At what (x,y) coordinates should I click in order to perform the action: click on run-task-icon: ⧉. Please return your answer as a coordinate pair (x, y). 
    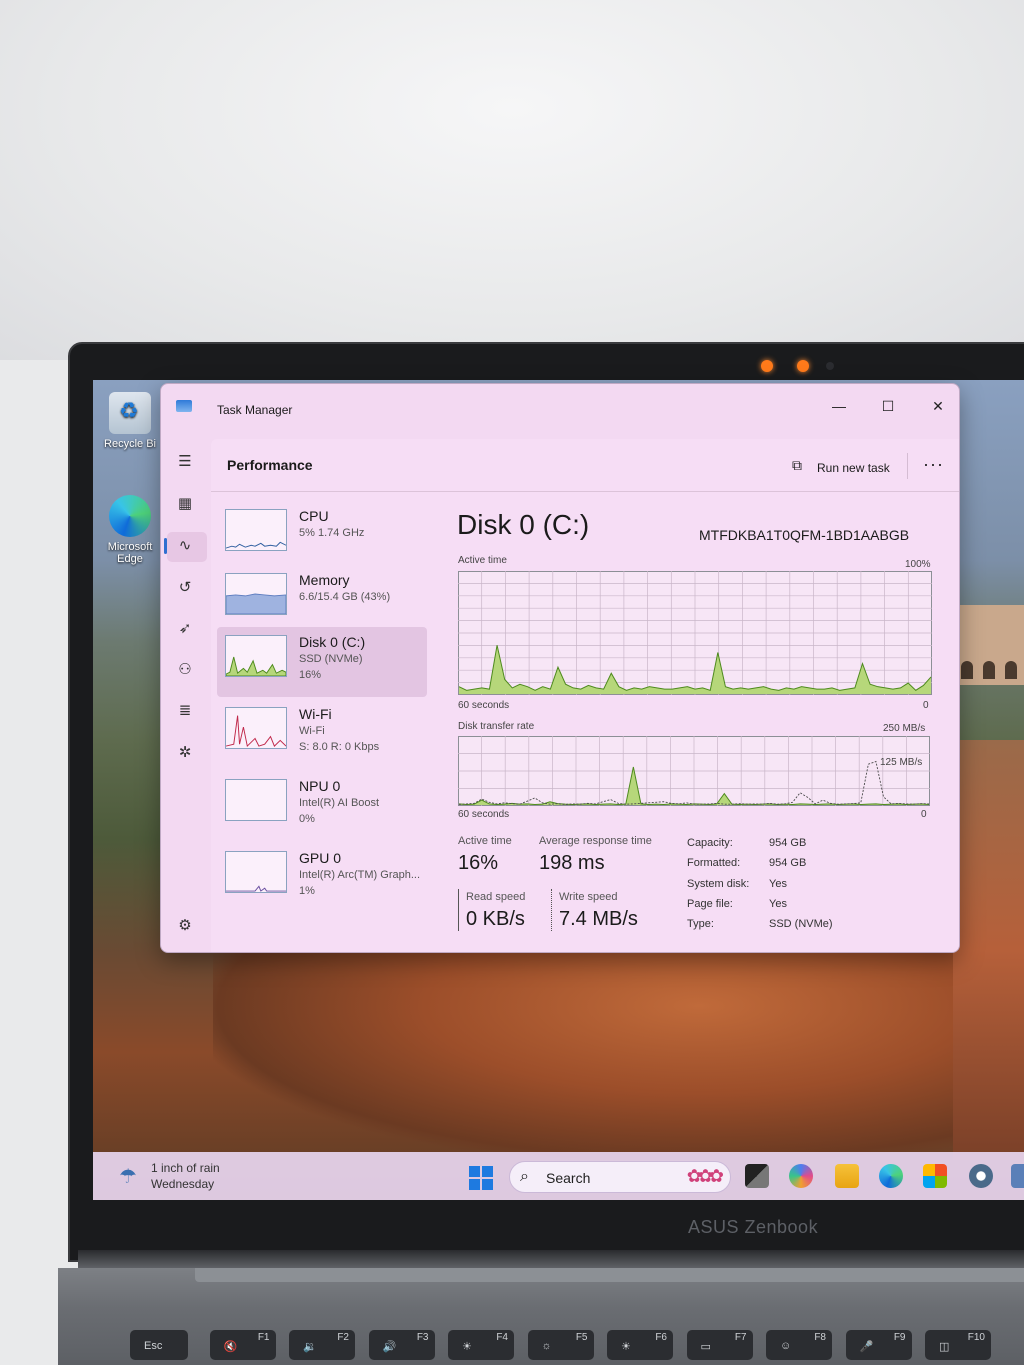
    Looking at the image, I should click on (797, 465).